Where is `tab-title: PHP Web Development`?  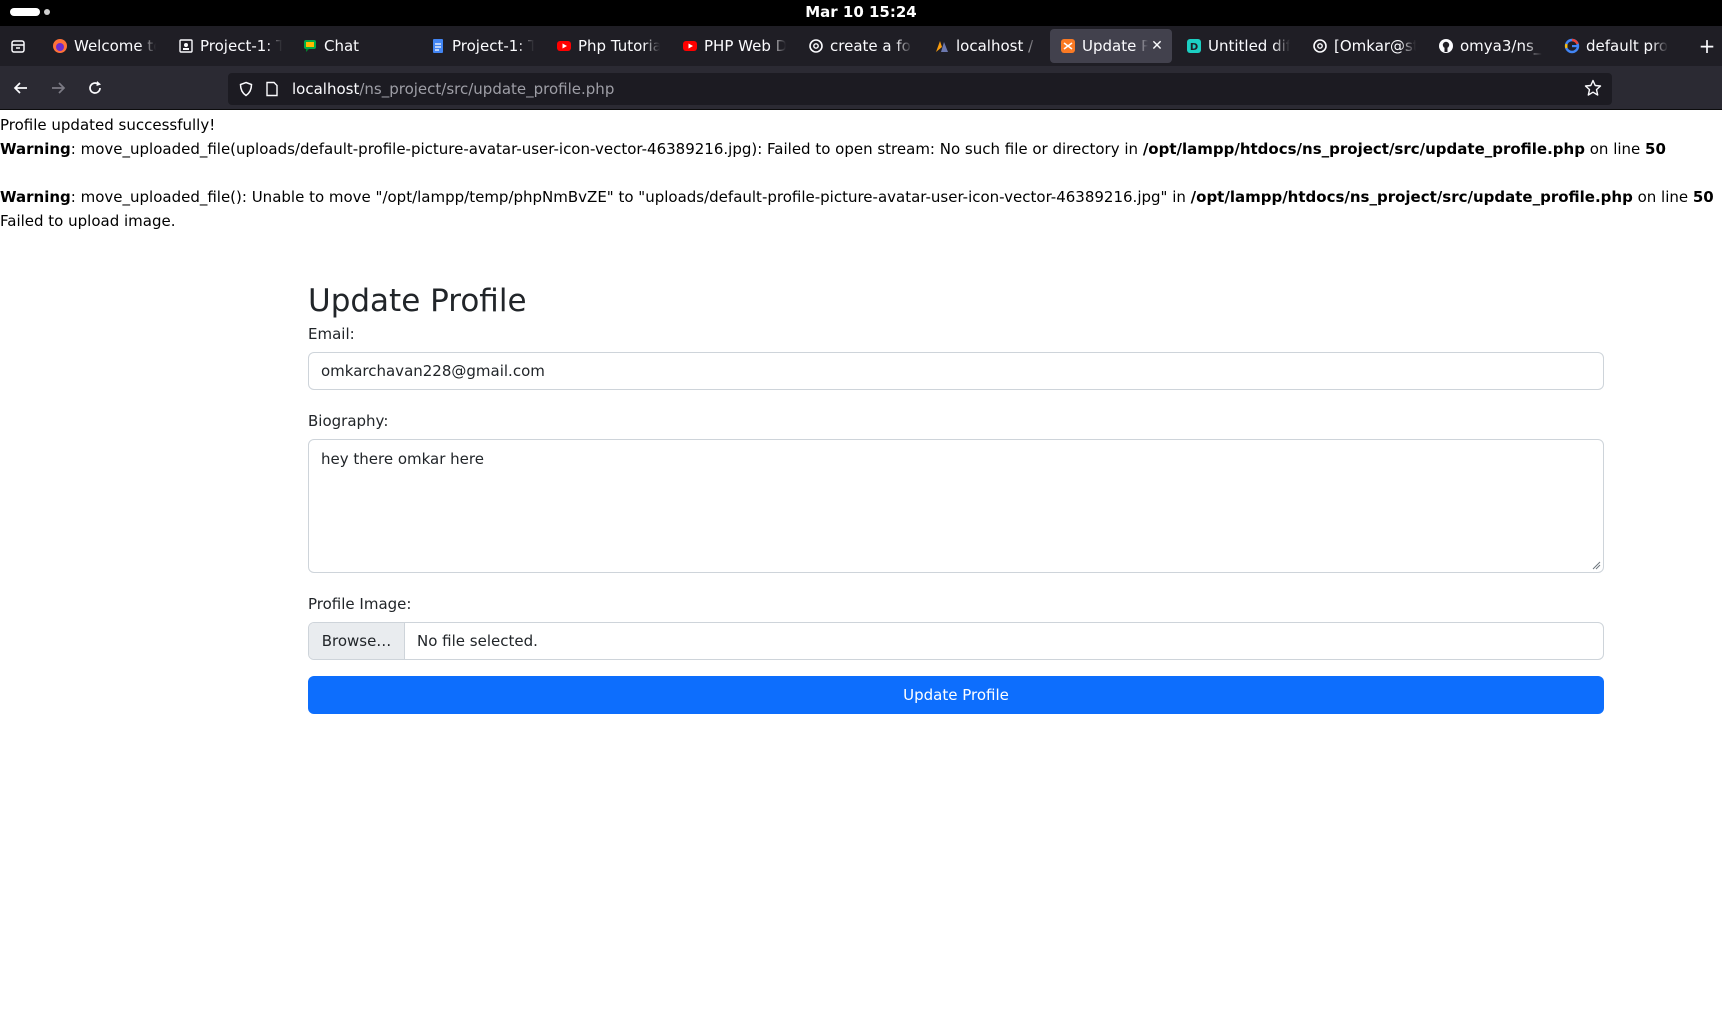 tab-title: PHP Web Development is located at coordinates (745, 46).